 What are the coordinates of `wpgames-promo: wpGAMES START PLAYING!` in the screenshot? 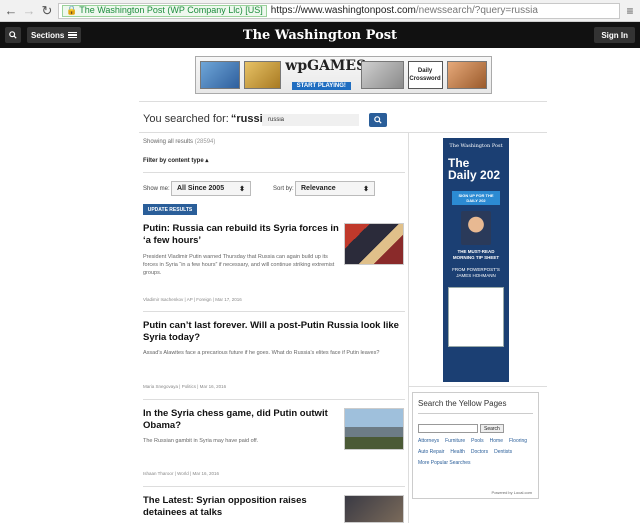 It's located at (326, 74).